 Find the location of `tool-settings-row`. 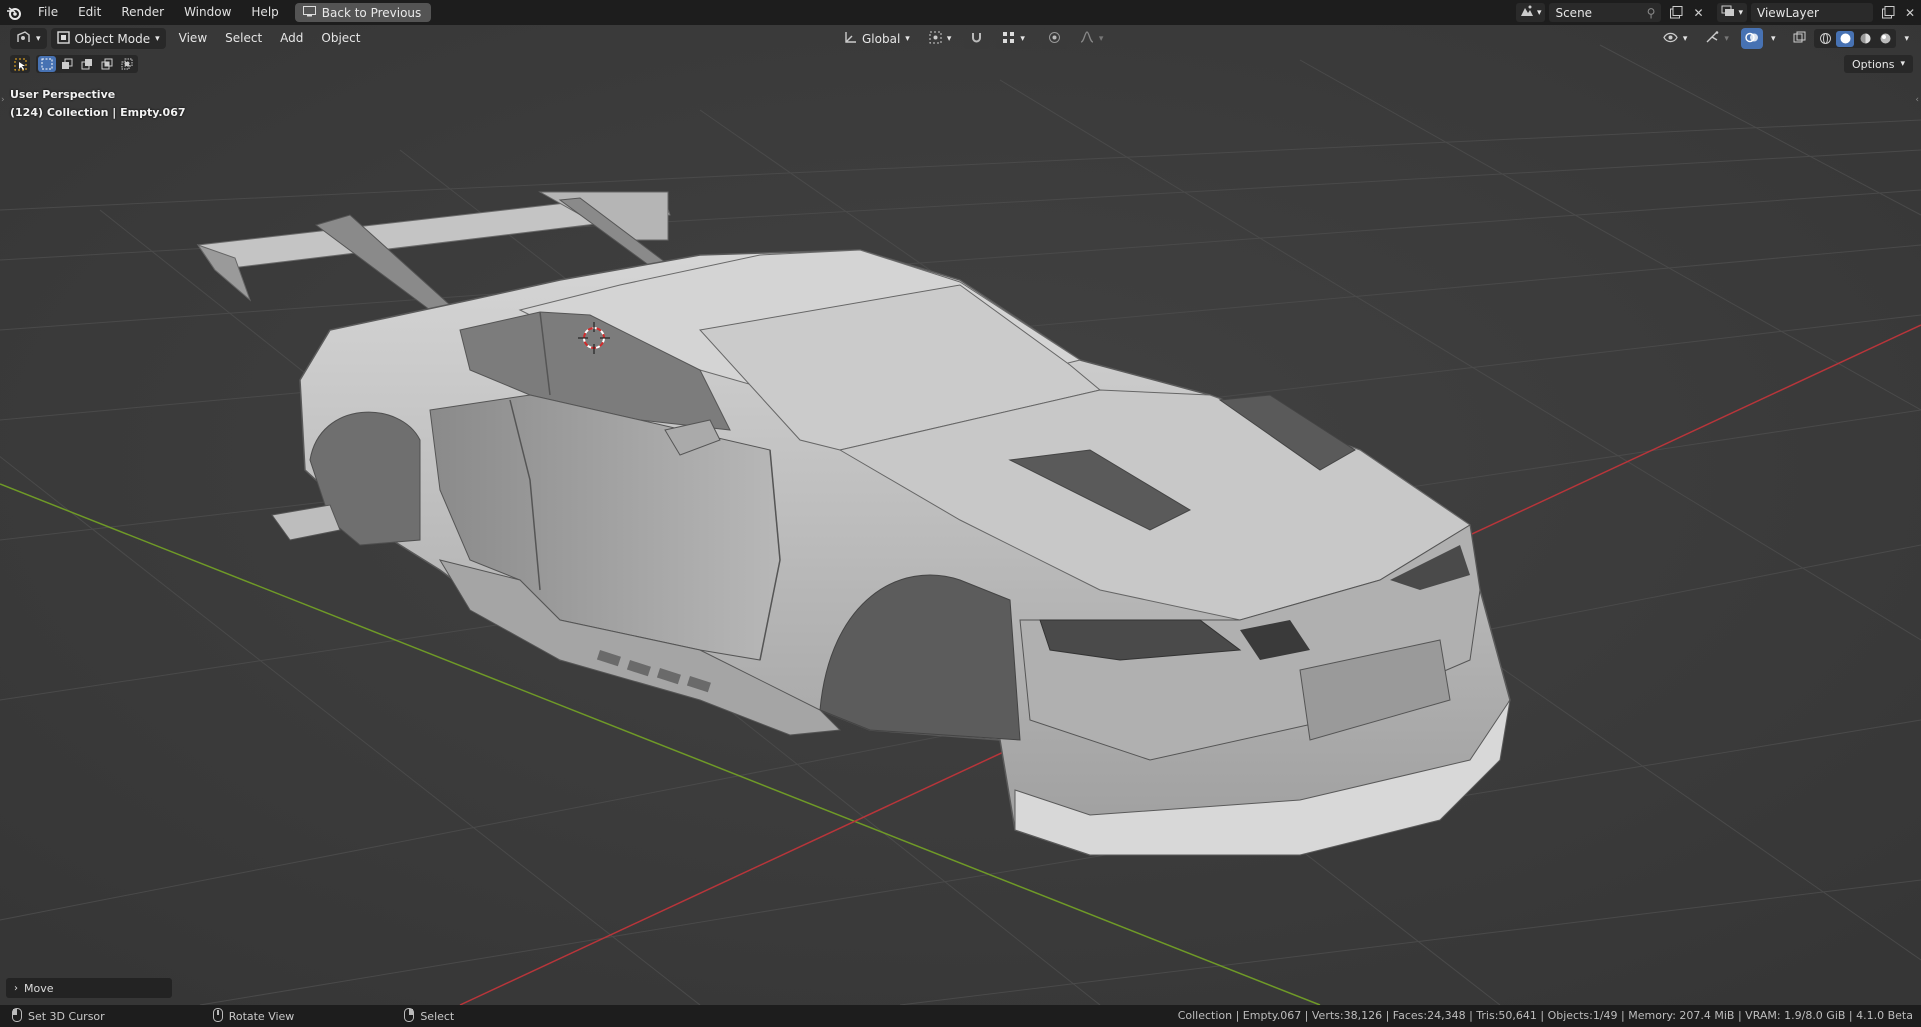

tool-settings-row is located at coordinates (74, 64).